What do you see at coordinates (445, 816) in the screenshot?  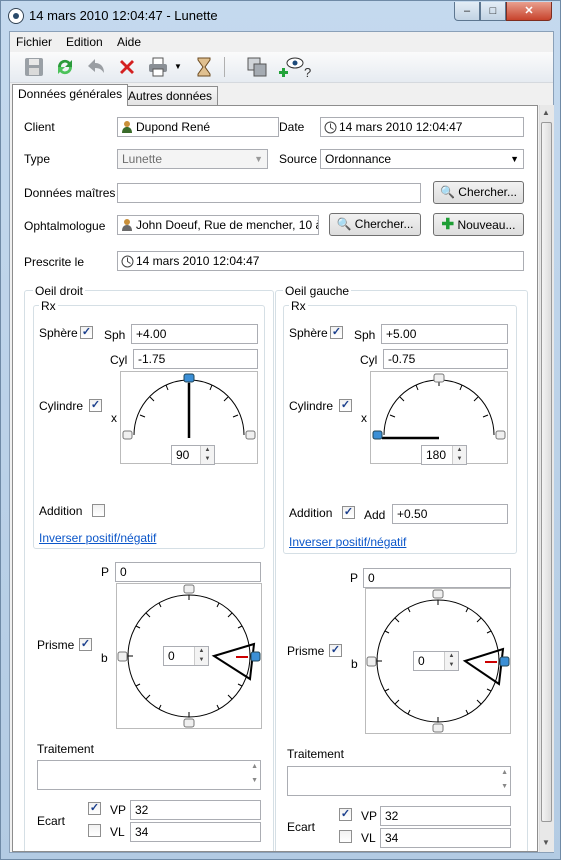 I see `left-vp-field: 32` at bounding box center [445, 816].